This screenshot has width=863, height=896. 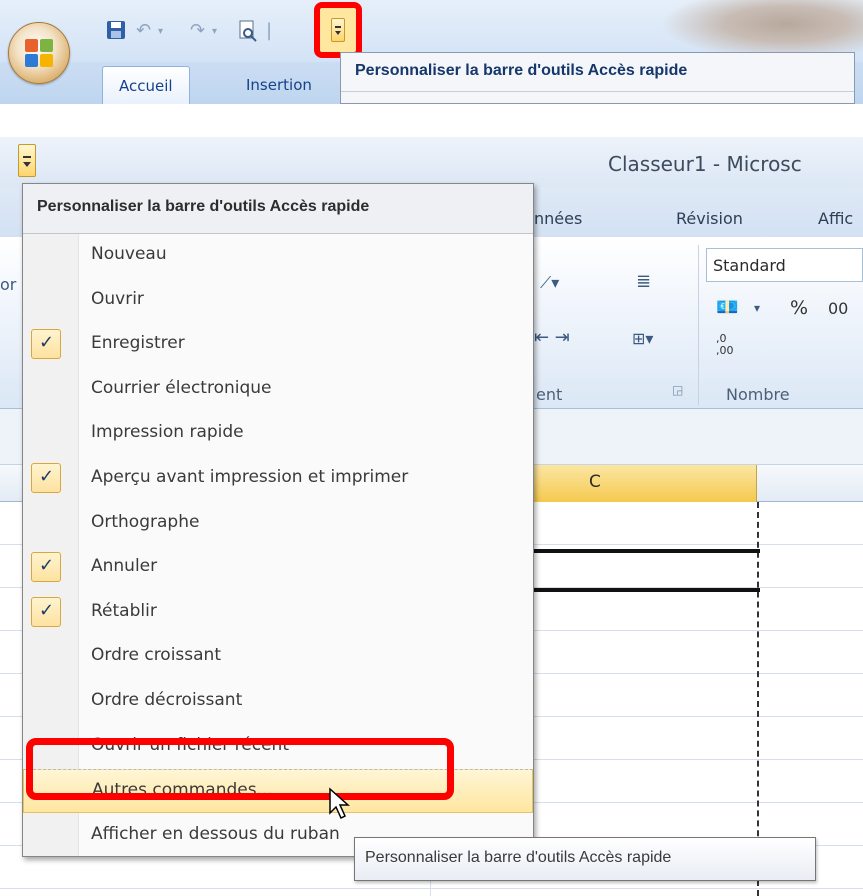 I want to click on tab-insertion: Insertion, so click(x=279, y=85).